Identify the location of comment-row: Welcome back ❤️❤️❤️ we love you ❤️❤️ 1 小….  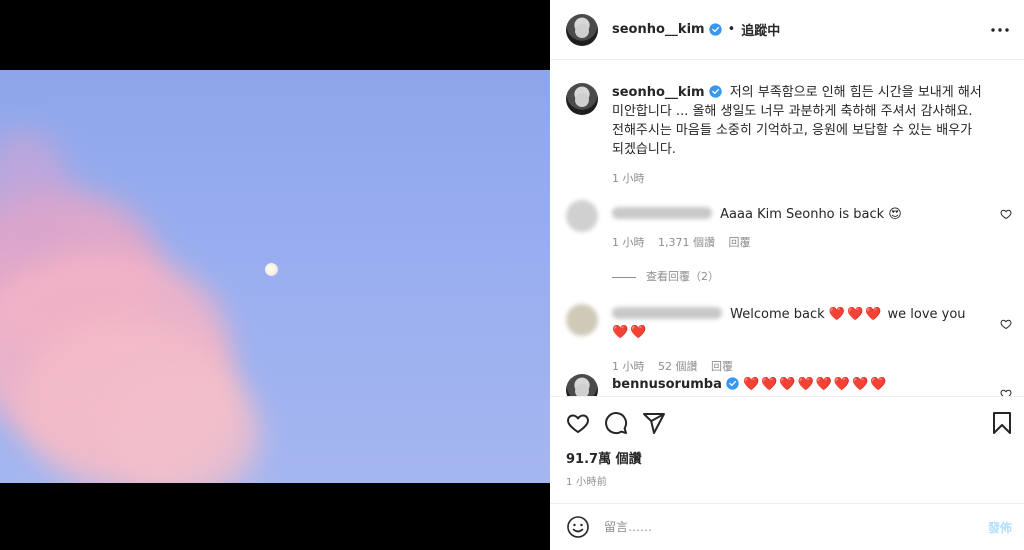
(789, 338).